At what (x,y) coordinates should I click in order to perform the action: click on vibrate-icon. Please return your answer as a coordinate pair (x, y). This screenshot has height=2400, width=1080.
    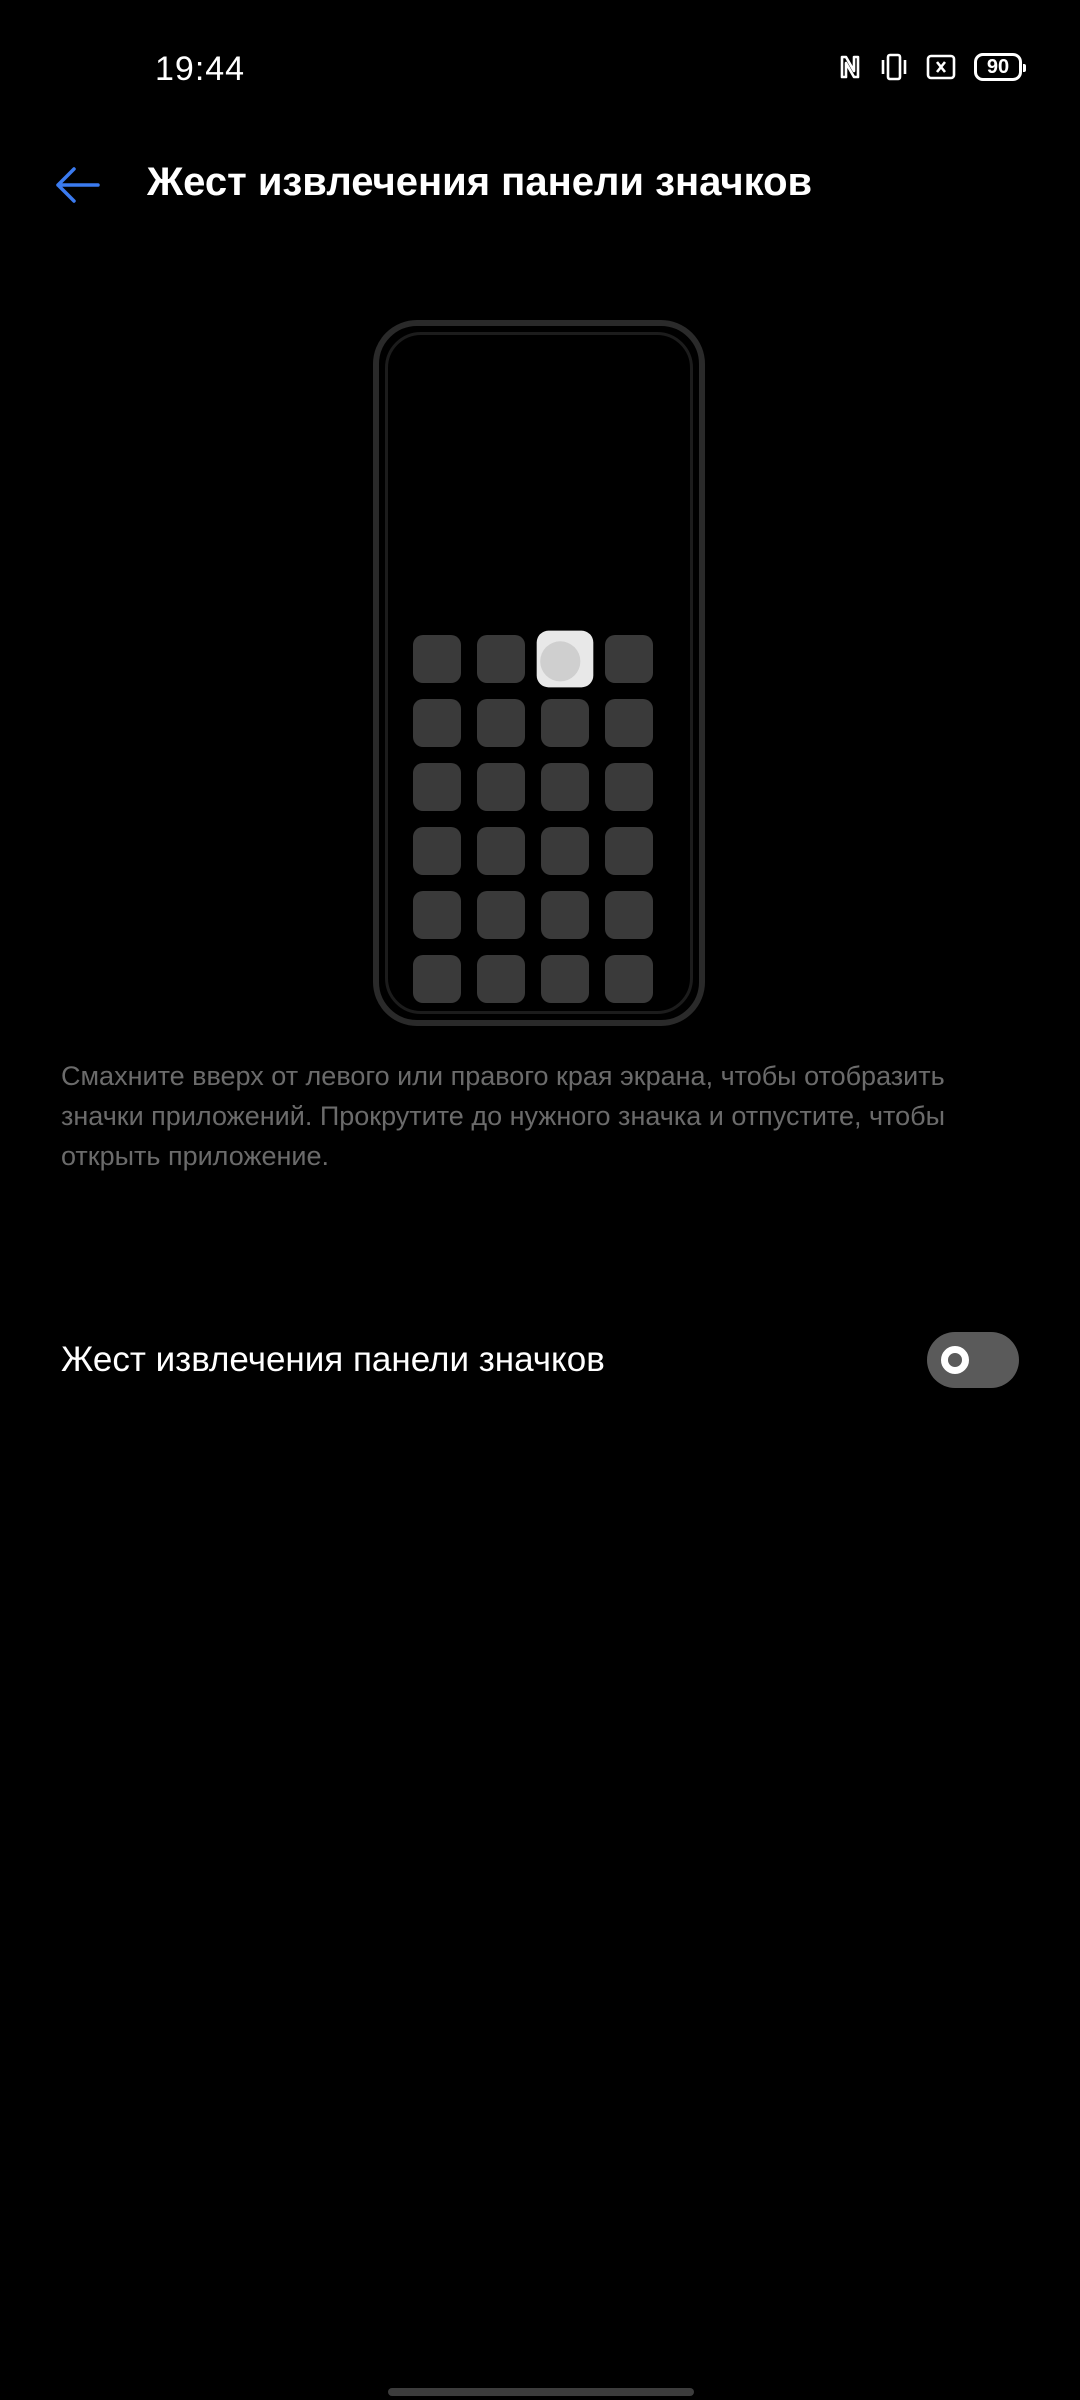
    Looking at the image, I should click on (894, 67).